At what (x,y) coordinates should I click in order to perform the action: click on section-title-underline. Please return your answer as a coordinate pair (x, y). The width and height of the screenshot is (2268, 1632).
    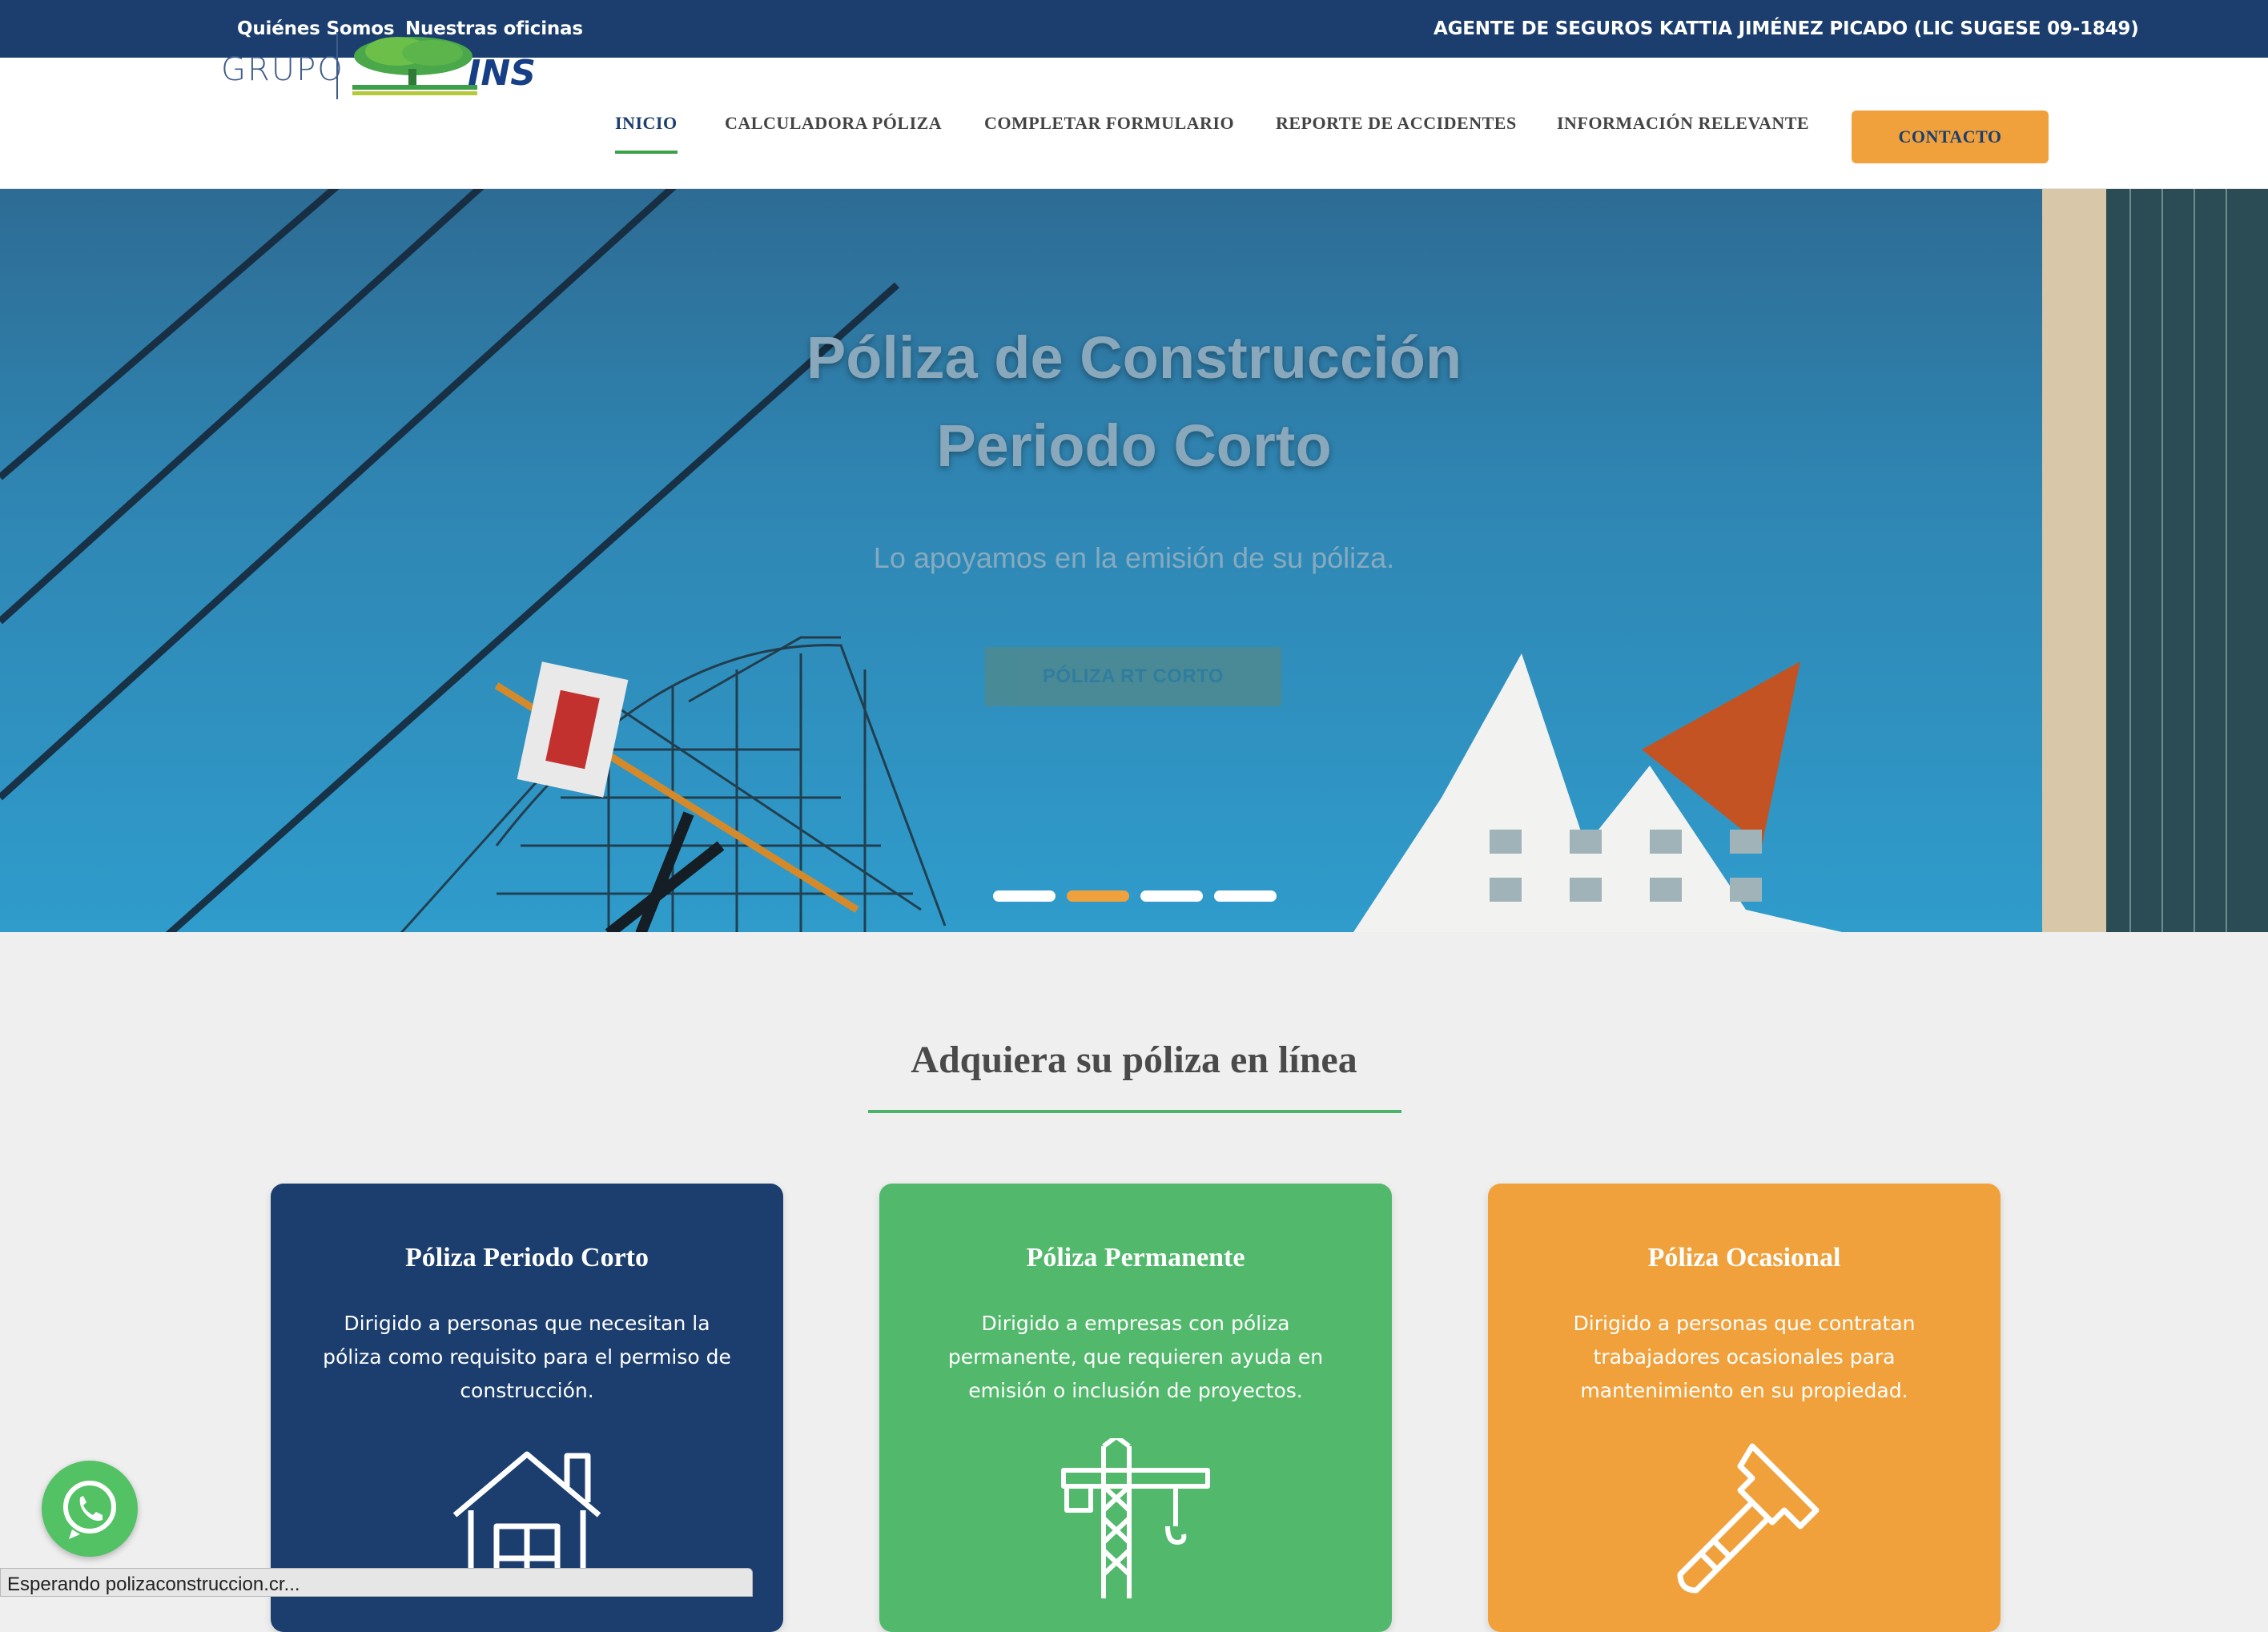
    Looking at the image, I should click on (1134, 1111).